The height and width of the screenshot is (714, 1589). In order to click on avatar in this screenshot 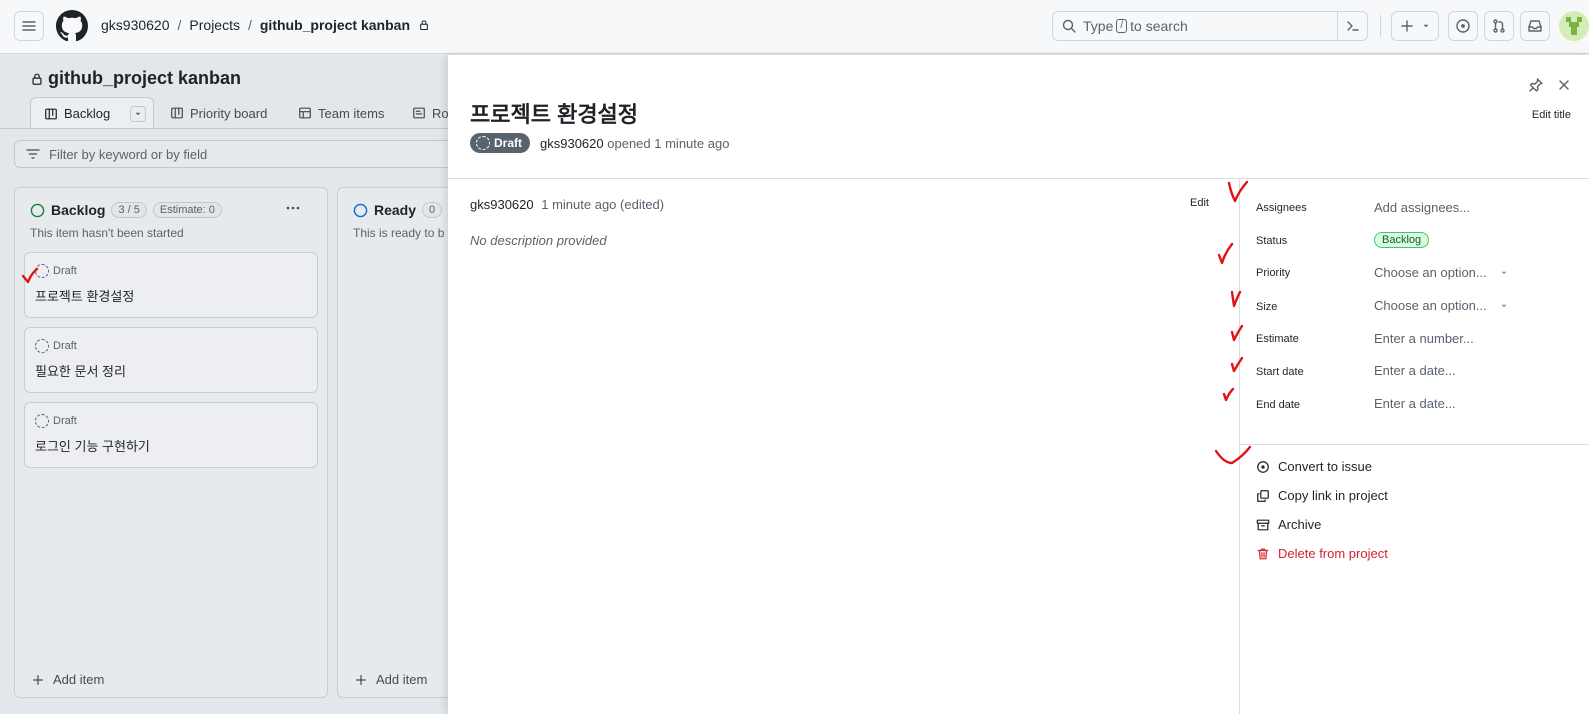, I will do `click(1574, 26)`.